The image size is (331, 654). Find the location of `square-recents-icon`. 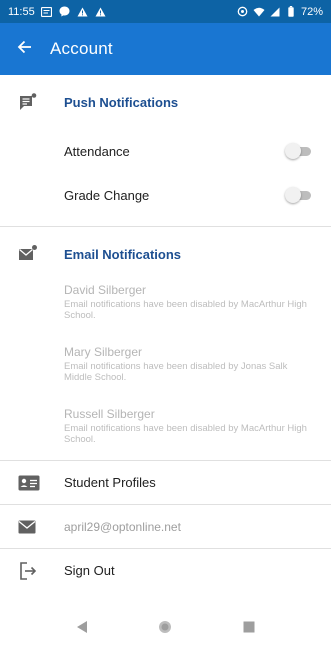

square-recents-icon is located at coordinates (249, 629).